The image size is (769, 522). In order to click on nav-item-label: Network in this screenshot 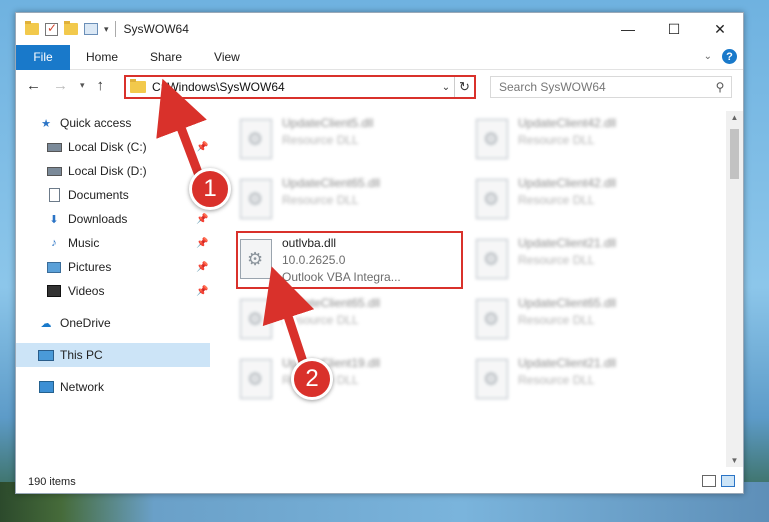, I will do `click(82, 387)`.